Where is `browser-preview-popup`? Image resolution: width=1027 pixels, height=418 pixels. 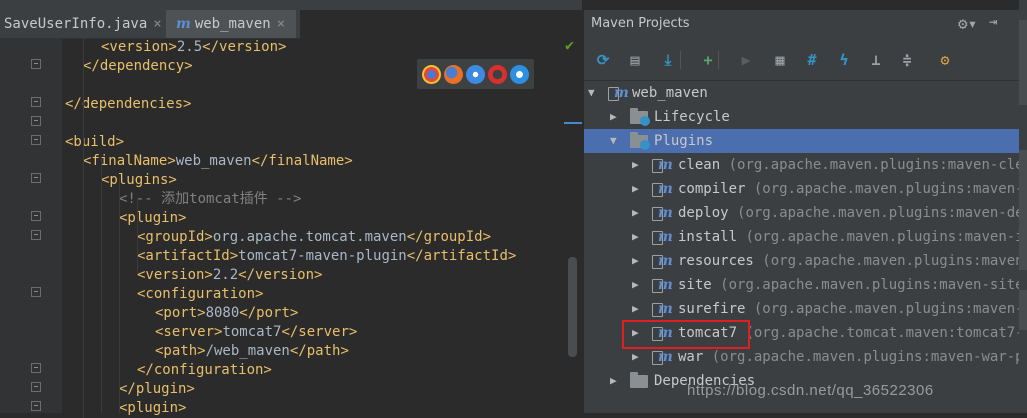 browser-preview-popup is located at coordinates (475, 74).